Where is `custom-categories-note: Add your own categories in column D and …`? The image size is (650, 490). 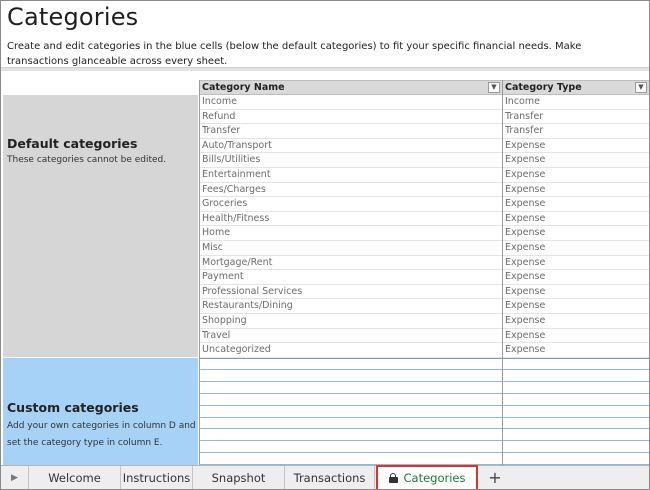 custom-categories-note: Add your own categories in column D and … is located at coordinates (101, 434).